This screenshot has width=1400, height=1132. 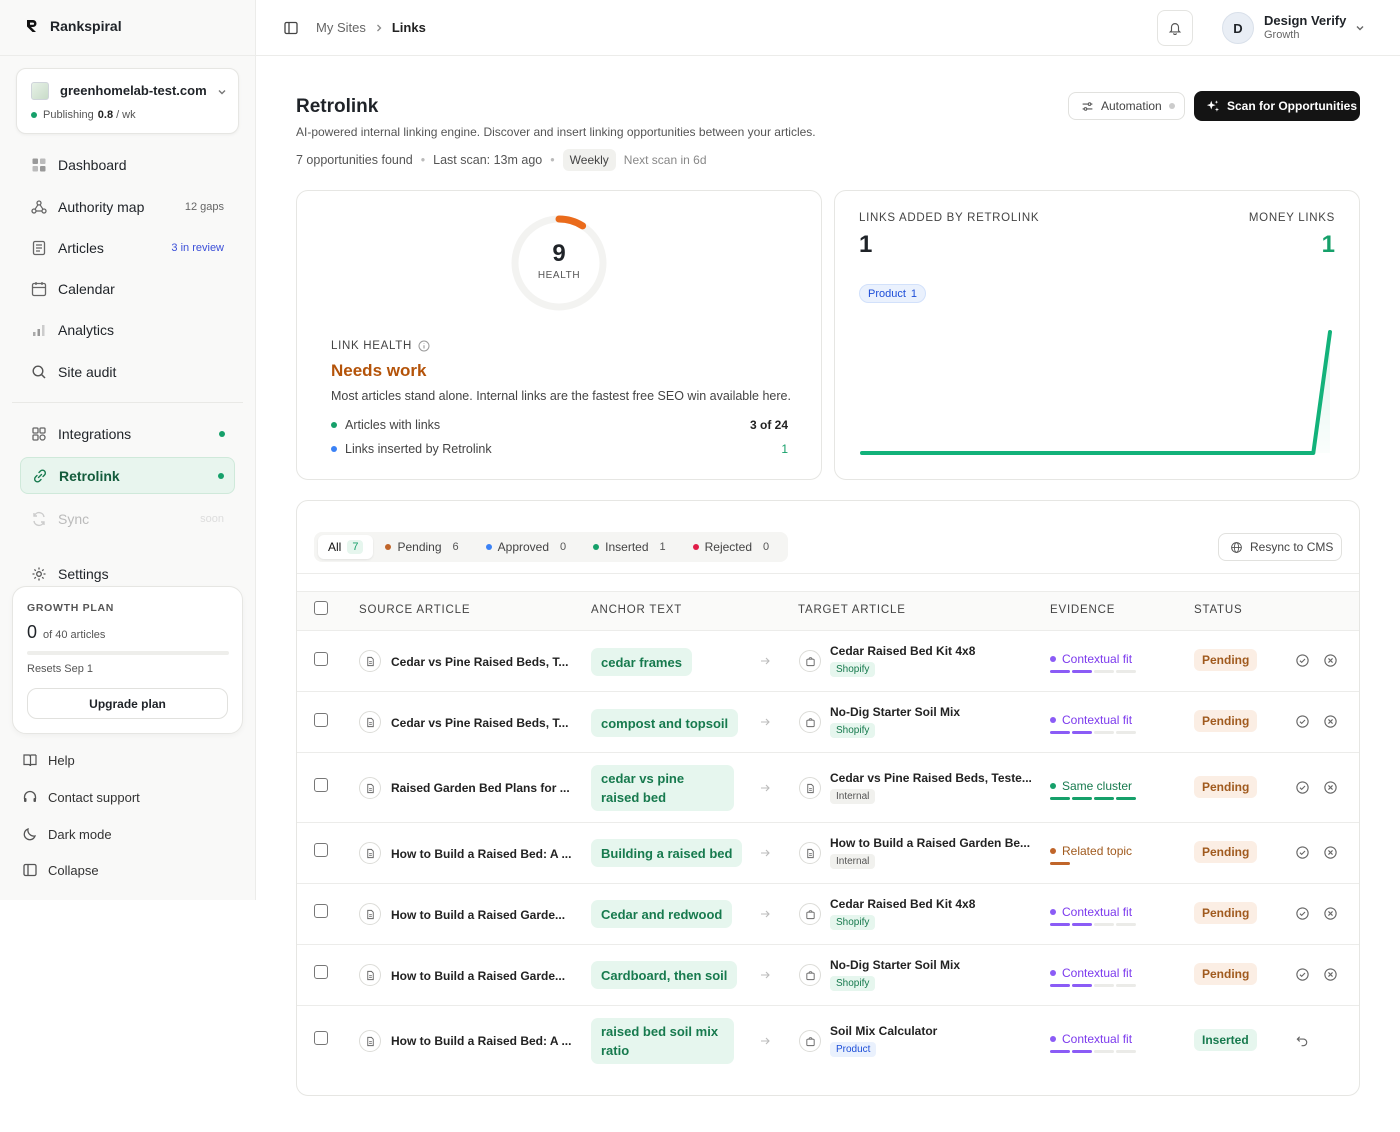 What do you see at coordinates (853, 796) in the screenshot?
I see `target-source-tag: Internal` at bounding box center [853, 796].